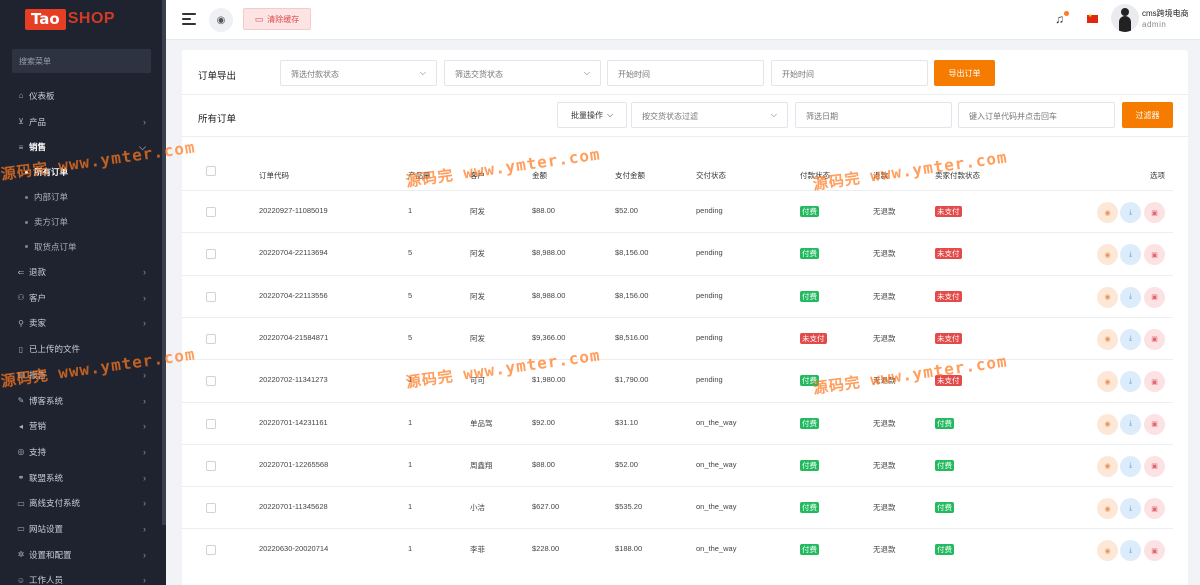  I want to click on clear-cache-button: ▭ 清除缓存, so click(277, 19).